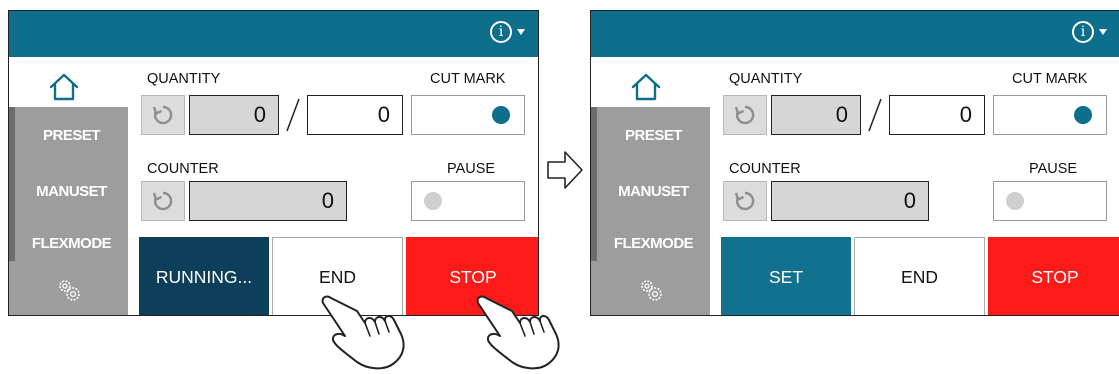 Image resolution: width=1119 pixels, height=374 pixels. Describe the element at coordinates (1053, 276) in the screenshot. I see `stop-button: STOP` at that location.